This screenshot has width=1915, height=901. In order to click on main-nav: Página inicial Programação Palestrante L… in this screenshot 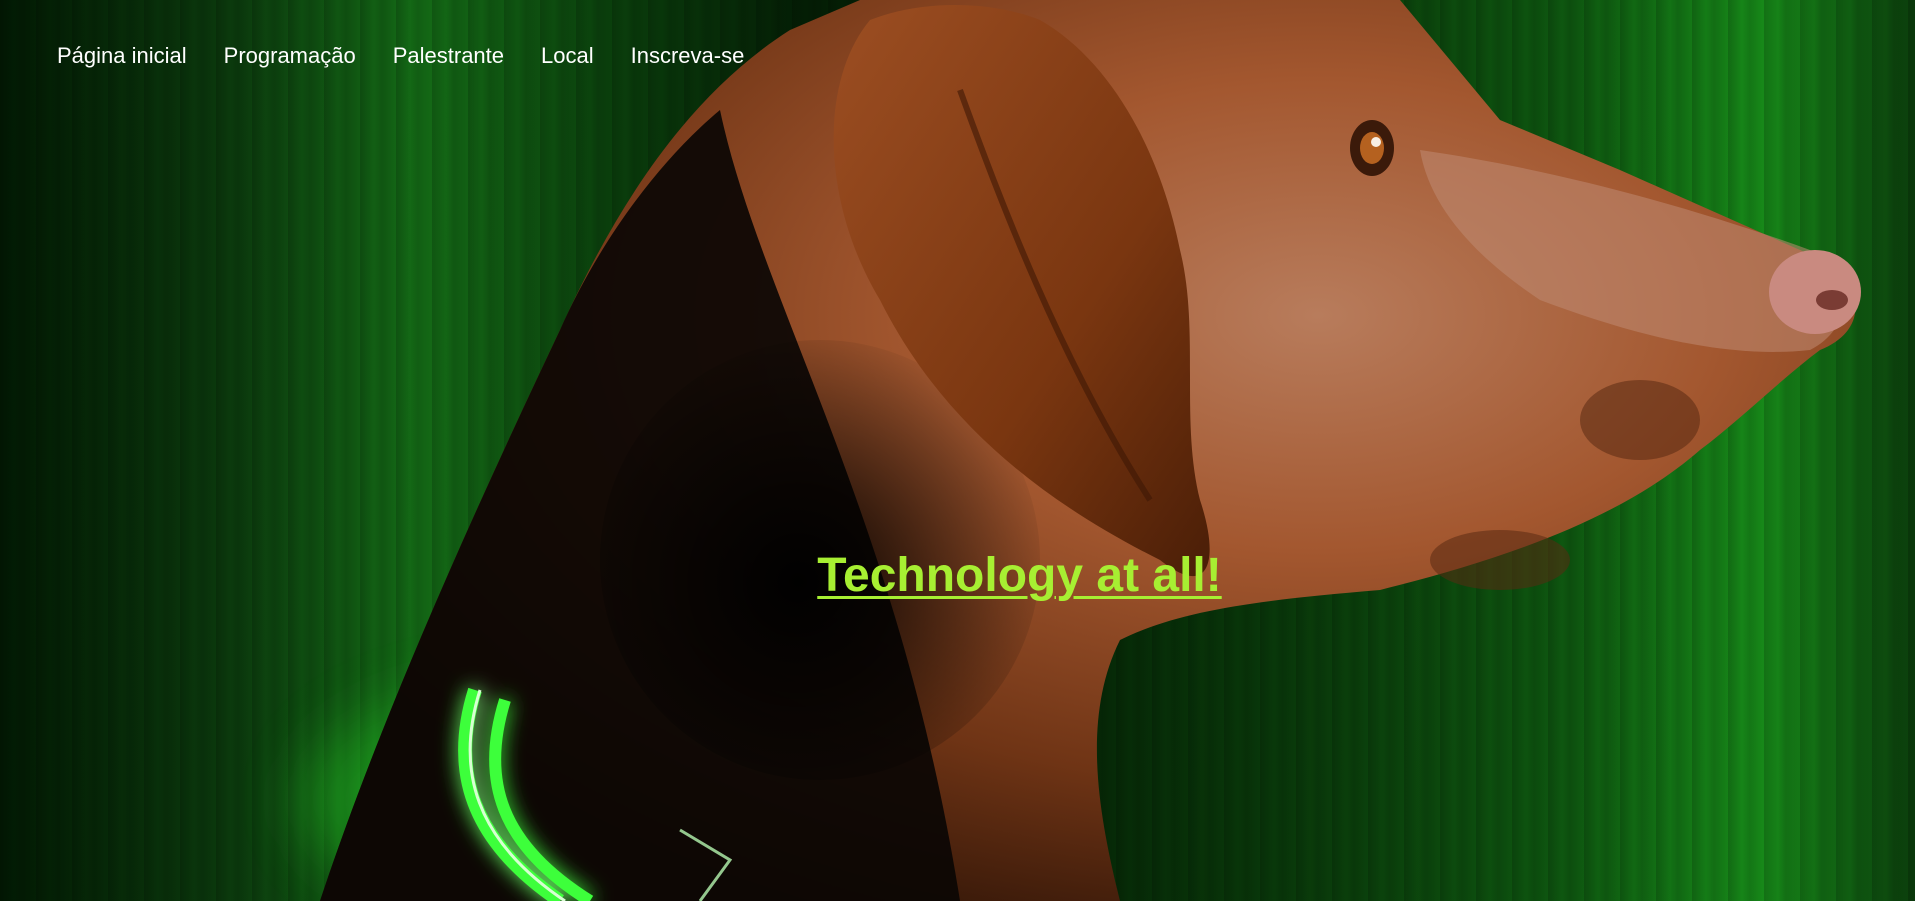, I will do `click(419, 56)`.